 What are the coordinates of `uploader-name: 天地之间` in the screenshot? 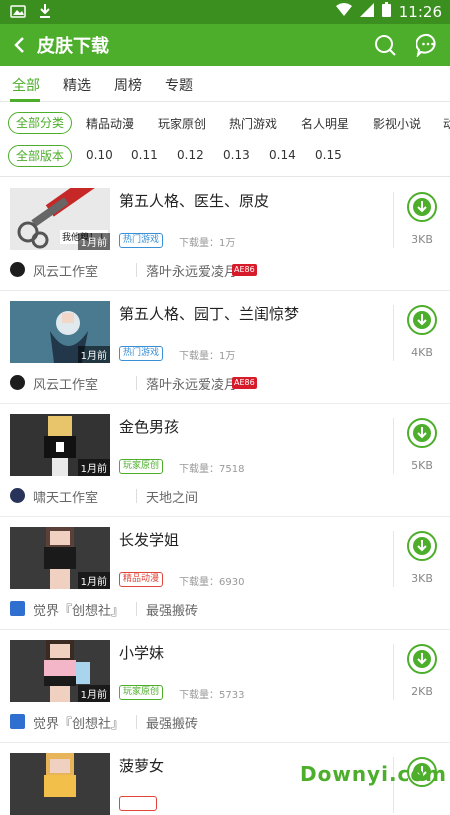 It's located at (172, 496).